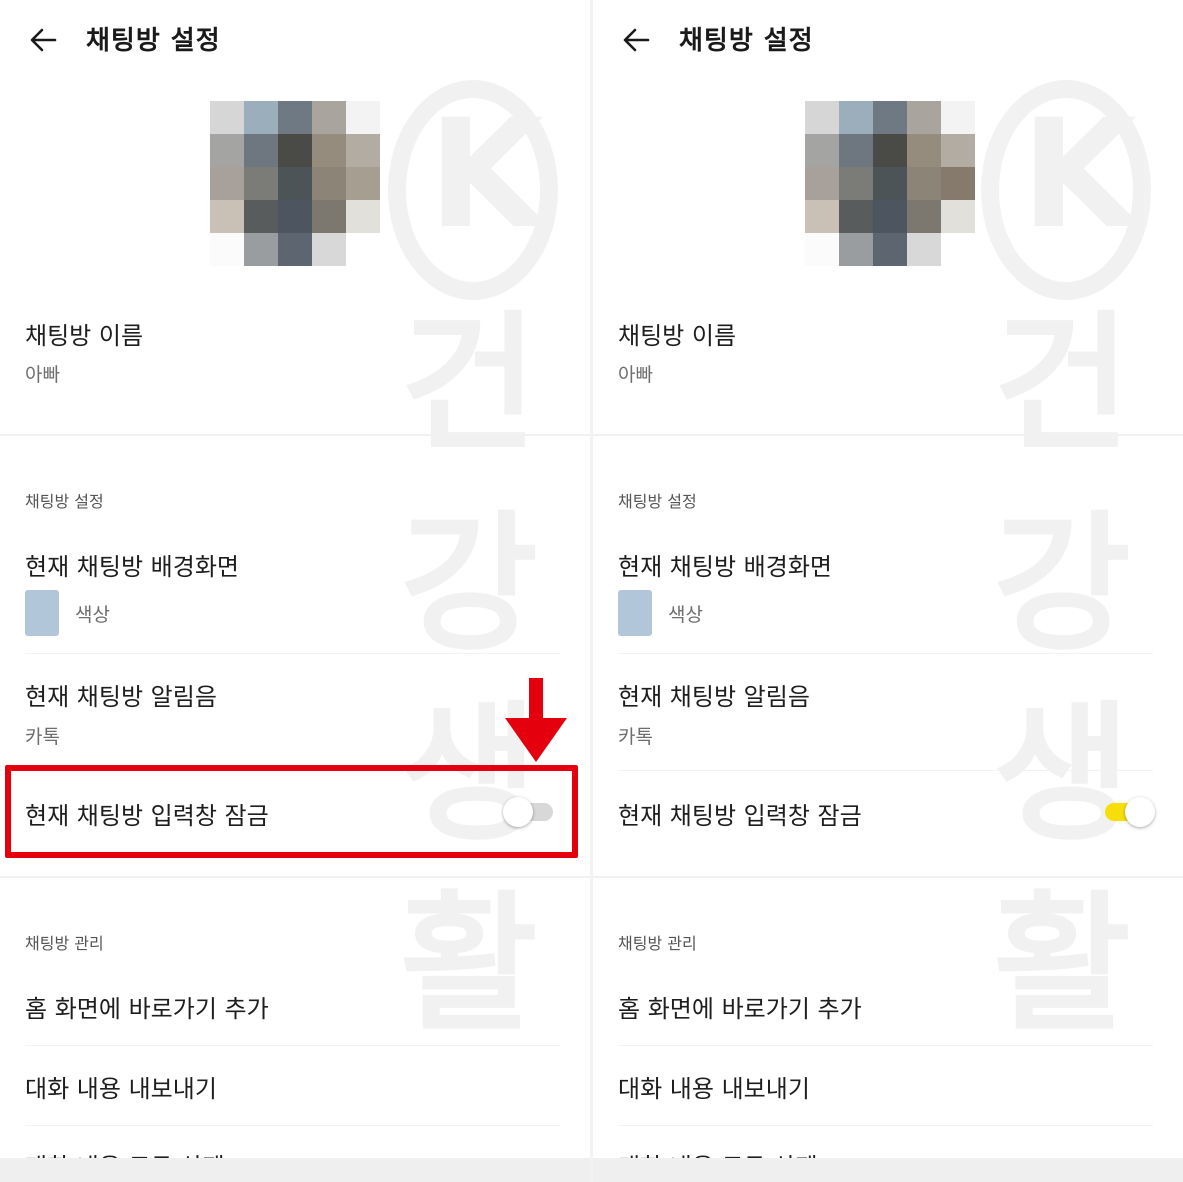 Image resolution: width=1183 pixels, height=1182 pixels. What do you see at coordinates (740, 816) in the screenshot?
I see `input-lock-label: 현재 채팅방 입력창 잠금` at bounding box center [740, 816].